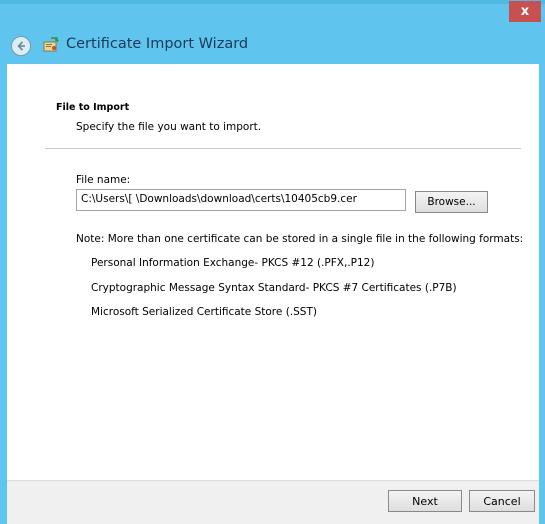  What do you see at coordinates (272, 2) in the screenshot?
I see `title-bar` at bounding box center [272, 2].